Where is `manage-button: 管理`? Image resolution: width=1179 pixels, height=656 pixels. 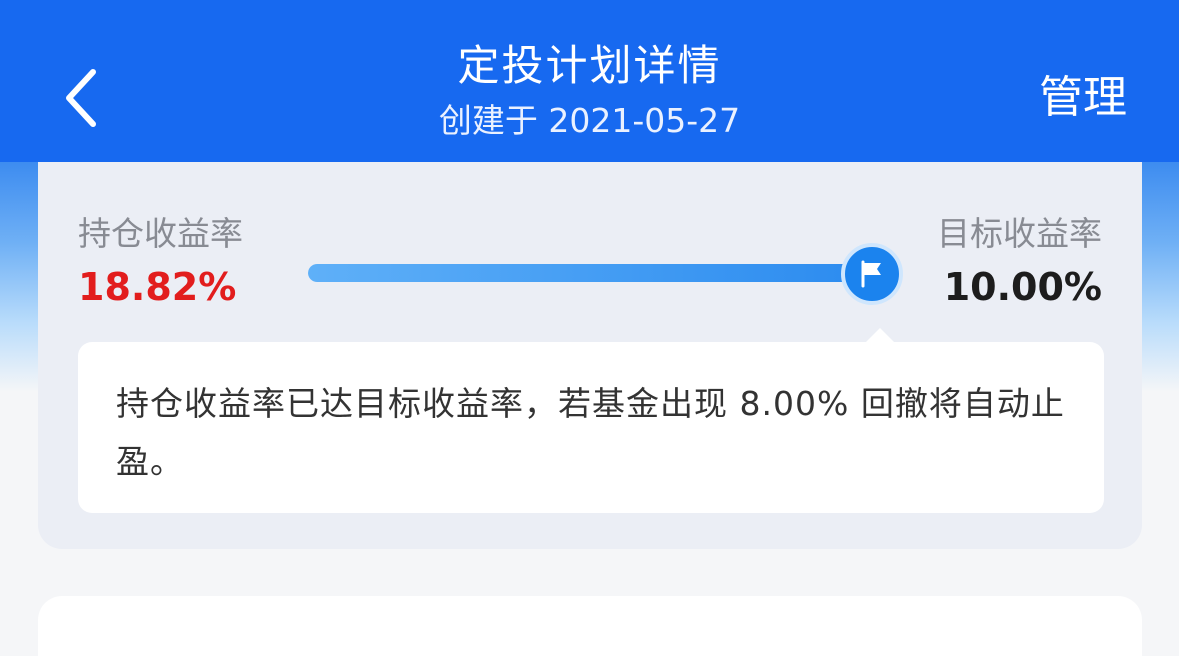
manage-button: 管理 is located at coordinates (1083, 98).